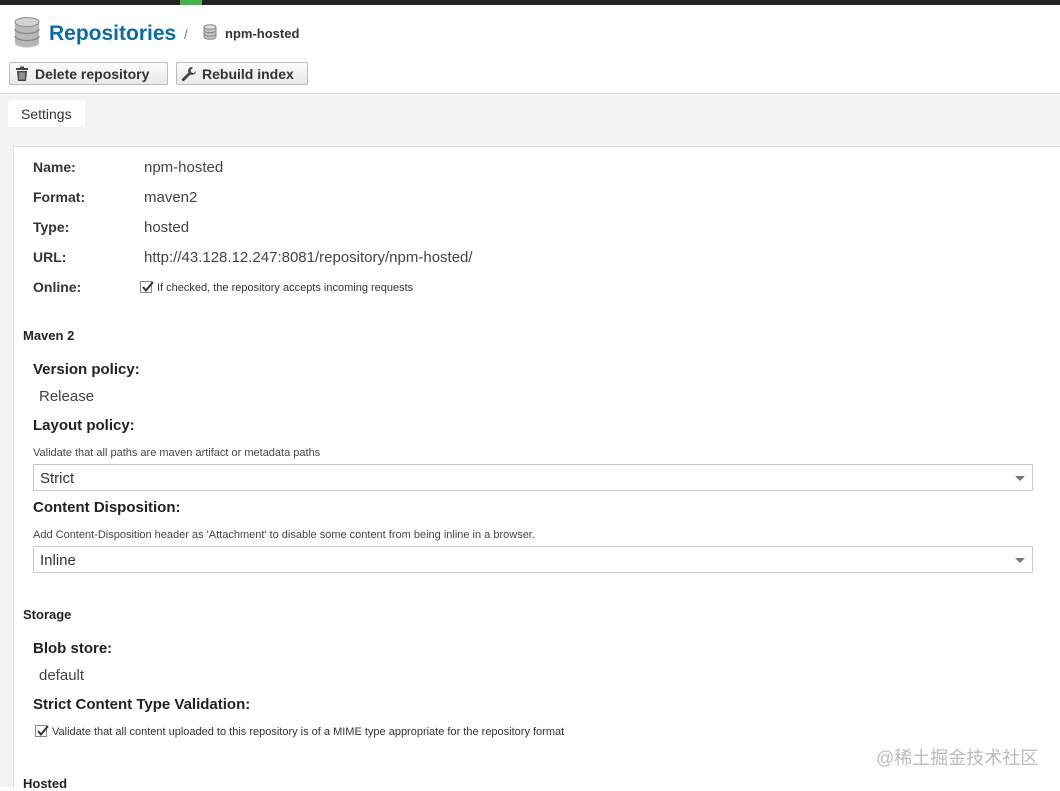 The height and width of the screenshot is (791, 1060). Describe the element at coordinates (59, 197) in the screenshot. I see `format-label: Format:` at that location.